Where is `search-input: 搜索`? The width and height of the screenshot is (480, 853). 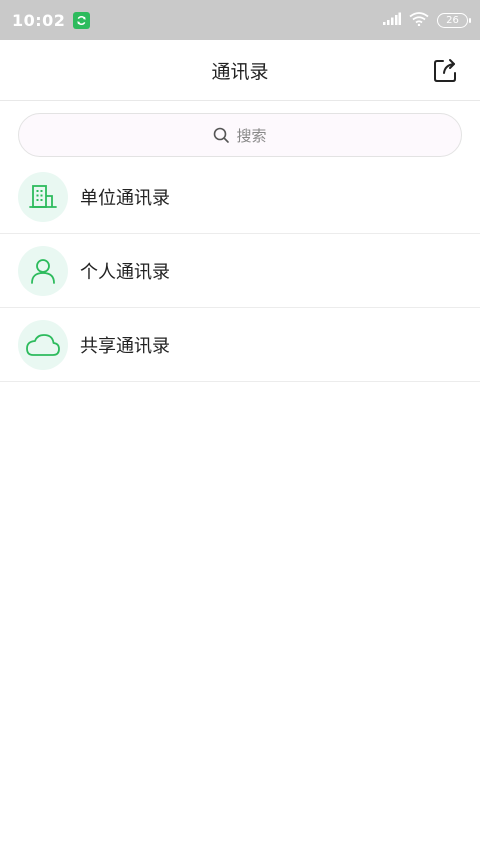 search-input: 搜索 is located at coordinates (240, 135).